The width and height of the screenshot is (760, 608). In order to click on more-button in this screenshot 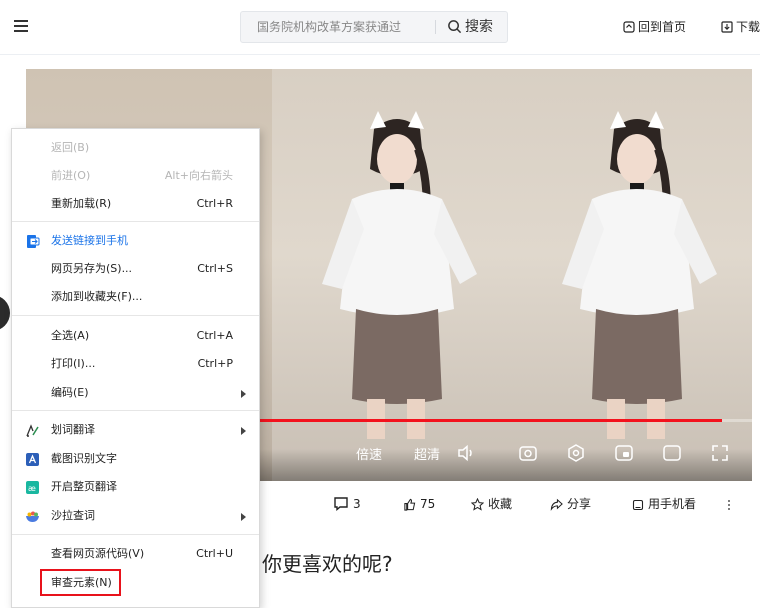, I will do `click(731, 504)`.